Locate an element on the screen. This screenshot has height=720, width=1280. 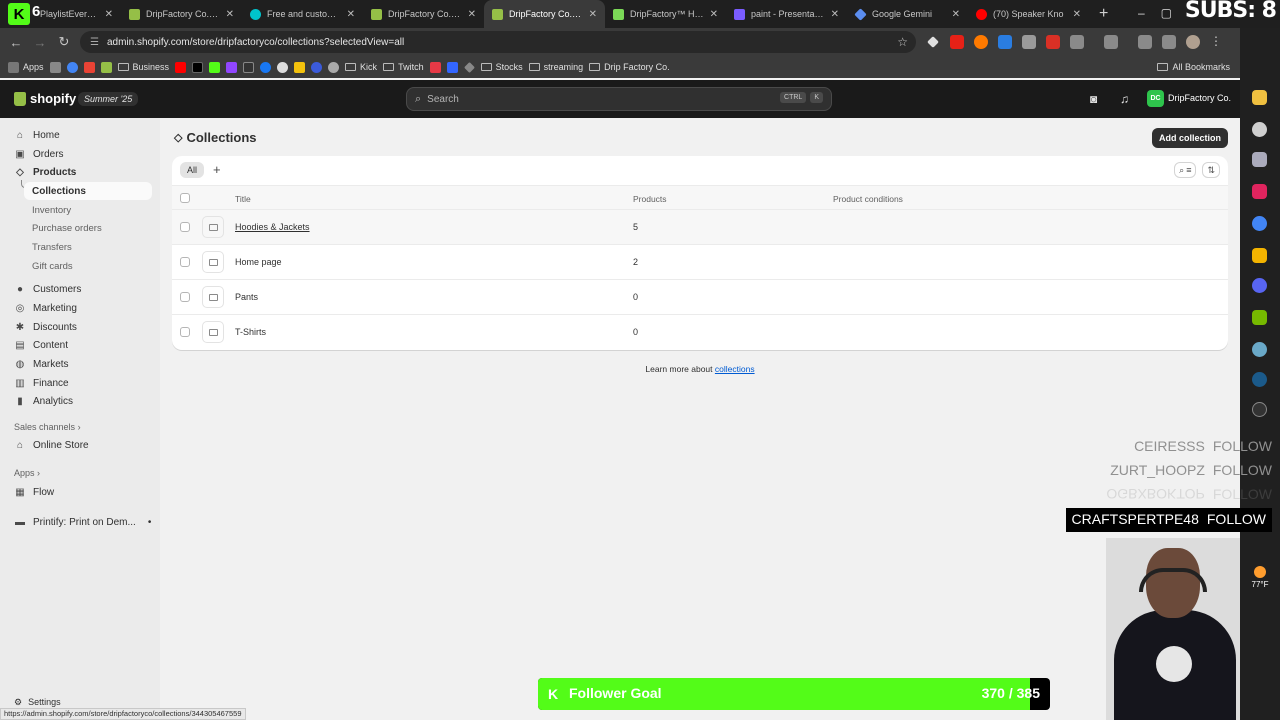
bookmark-drip-factory: Drip Factory Co. is located at coordinates (629, 67).